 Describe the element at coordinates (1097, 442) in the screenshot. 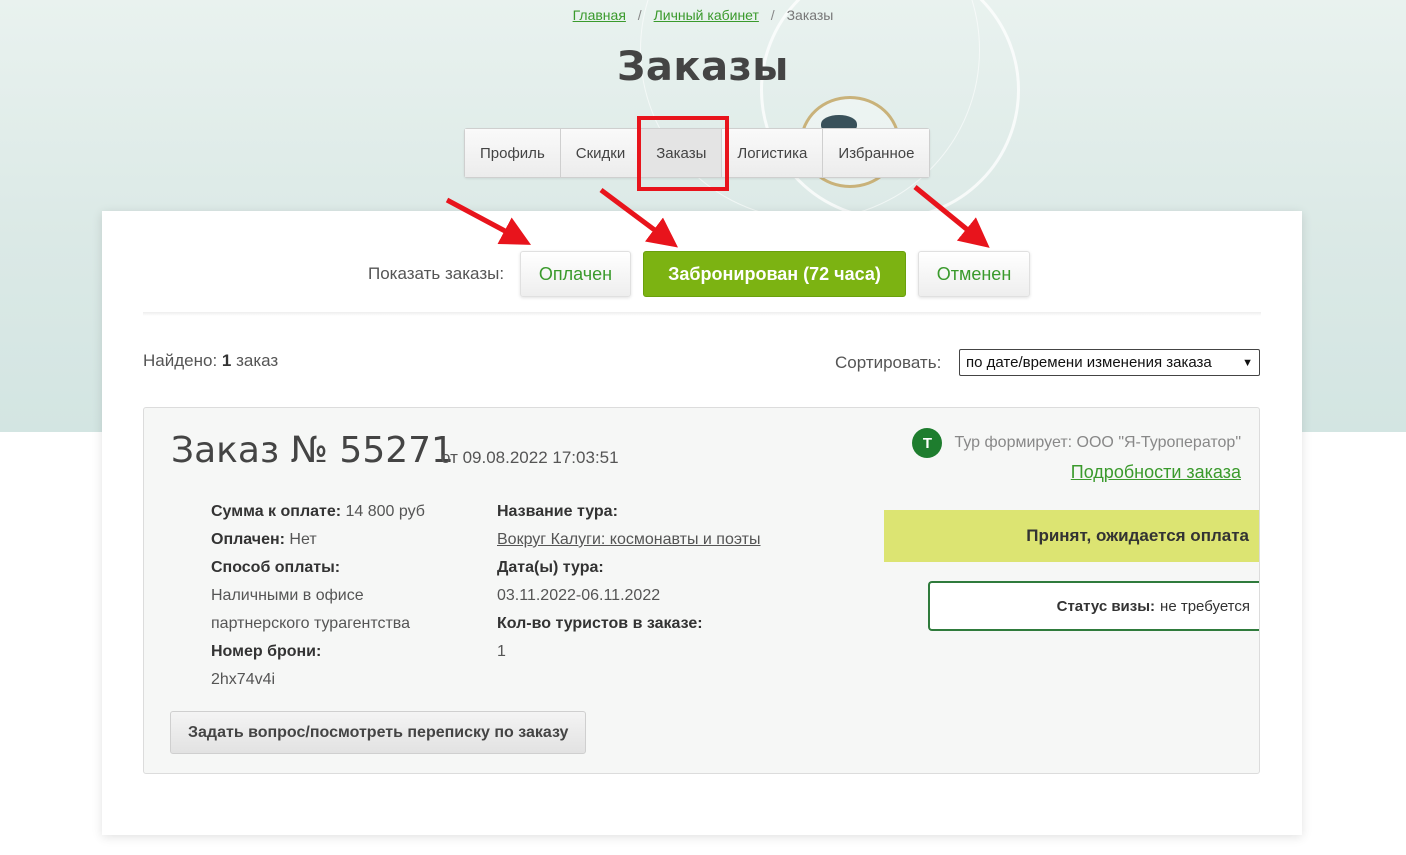

I see `operator-text: Тур формирует: ООО "Я-Туроператор"` at that location.